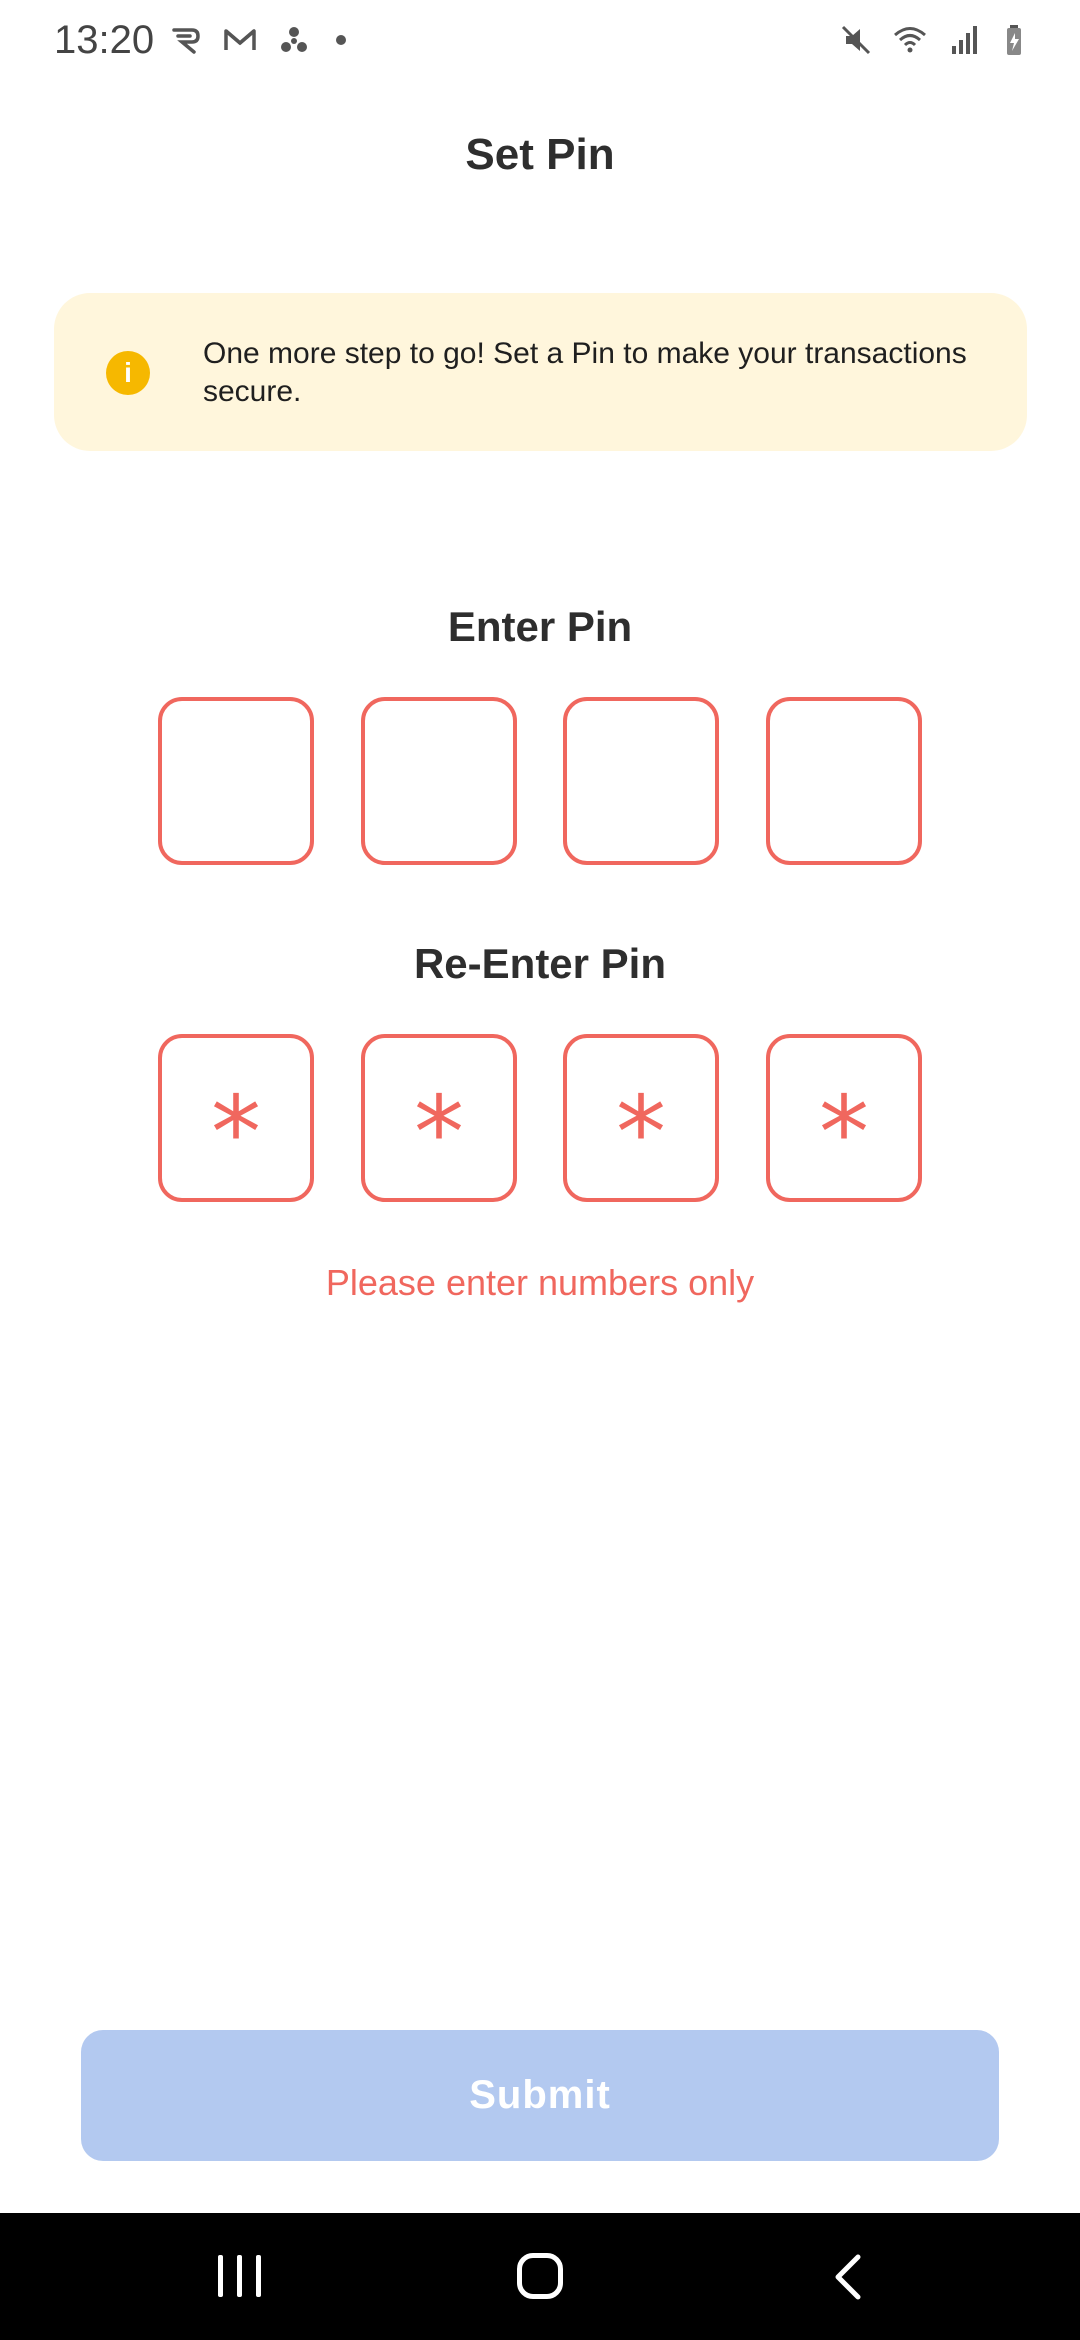 This screenshot has height=2340, width=1080. What do you see at coordinates (540, 2095) in the screenshot?
I see `submit-button: Submit` at bounding box center [540, 2095].